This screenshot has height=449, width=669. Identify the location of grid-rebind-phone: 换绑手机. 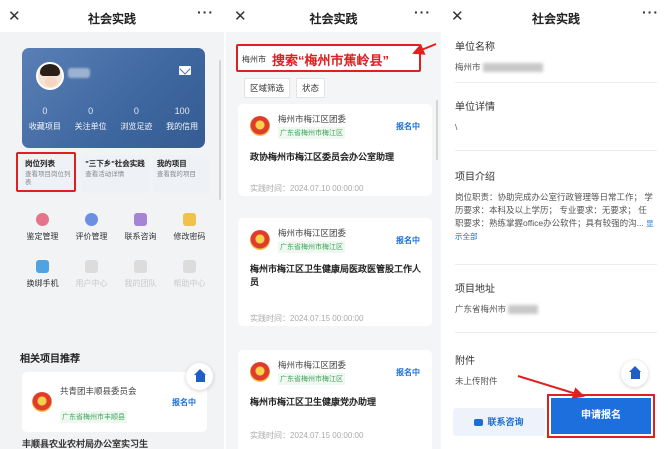
(42, 274).